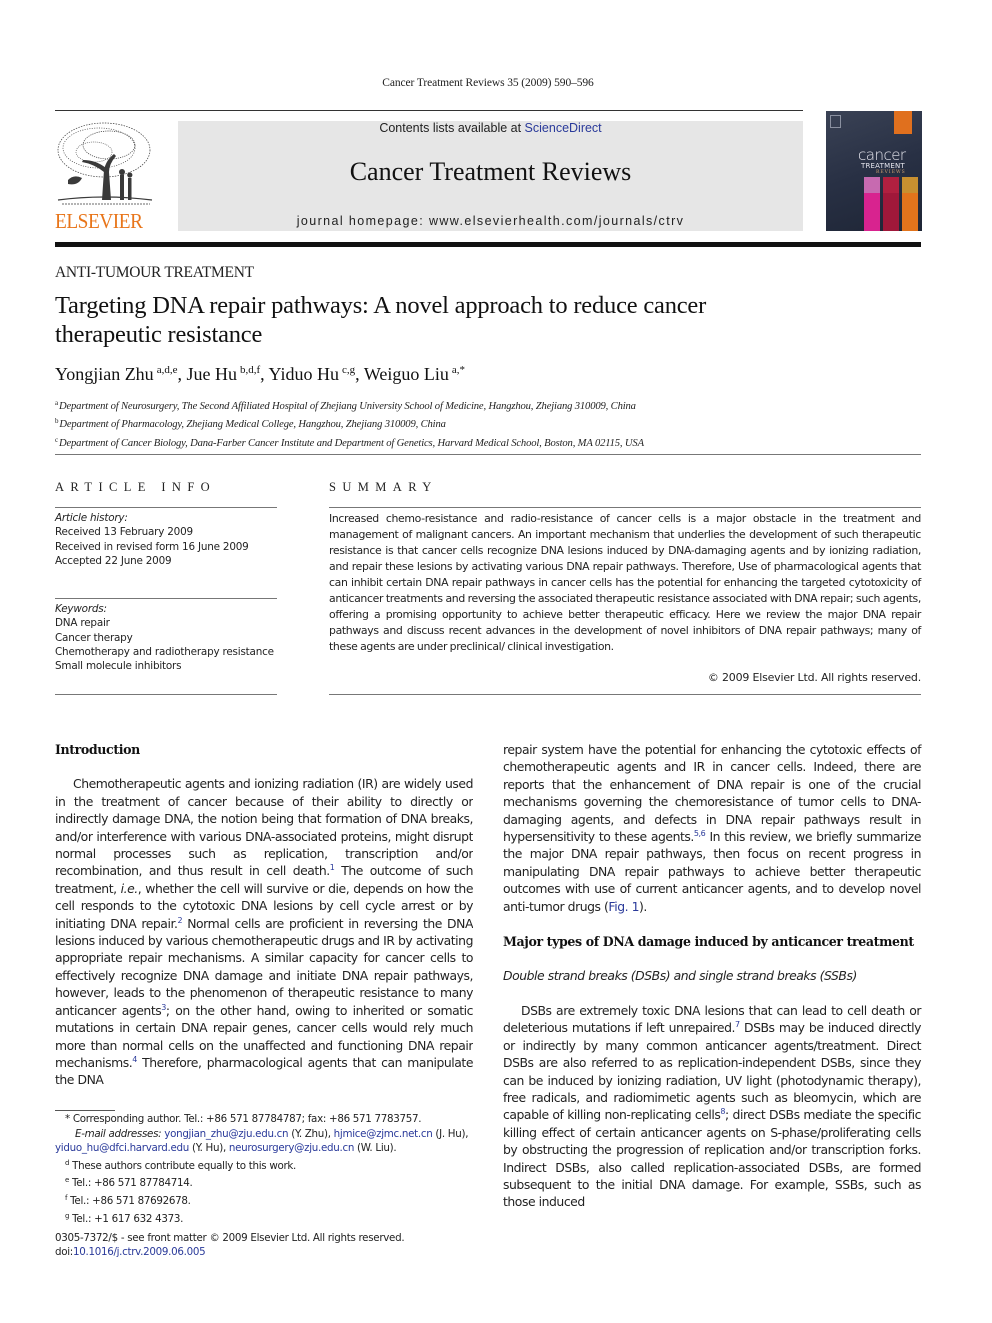 Image resolution: width=992 pixels, height=1323 pixels. I want to click on elsevier-wordmark: ELSEVIER, so click(99, 221).